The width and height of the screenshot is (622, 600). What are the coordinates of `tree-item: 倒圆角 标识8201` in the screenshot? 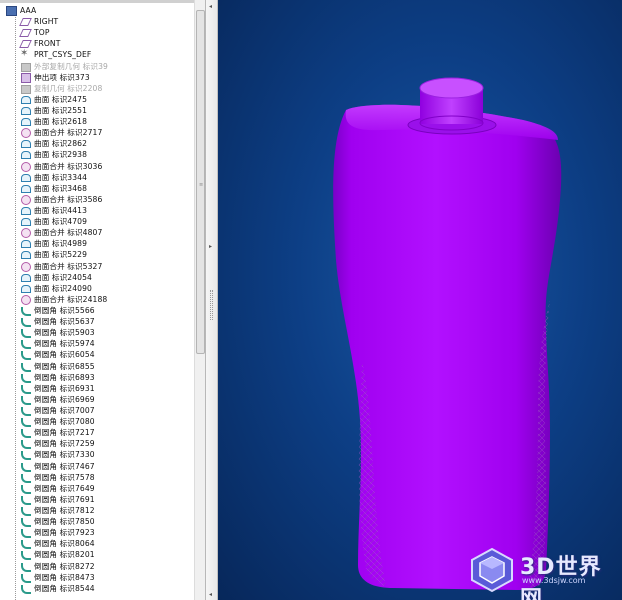 It's located at (100, 555).